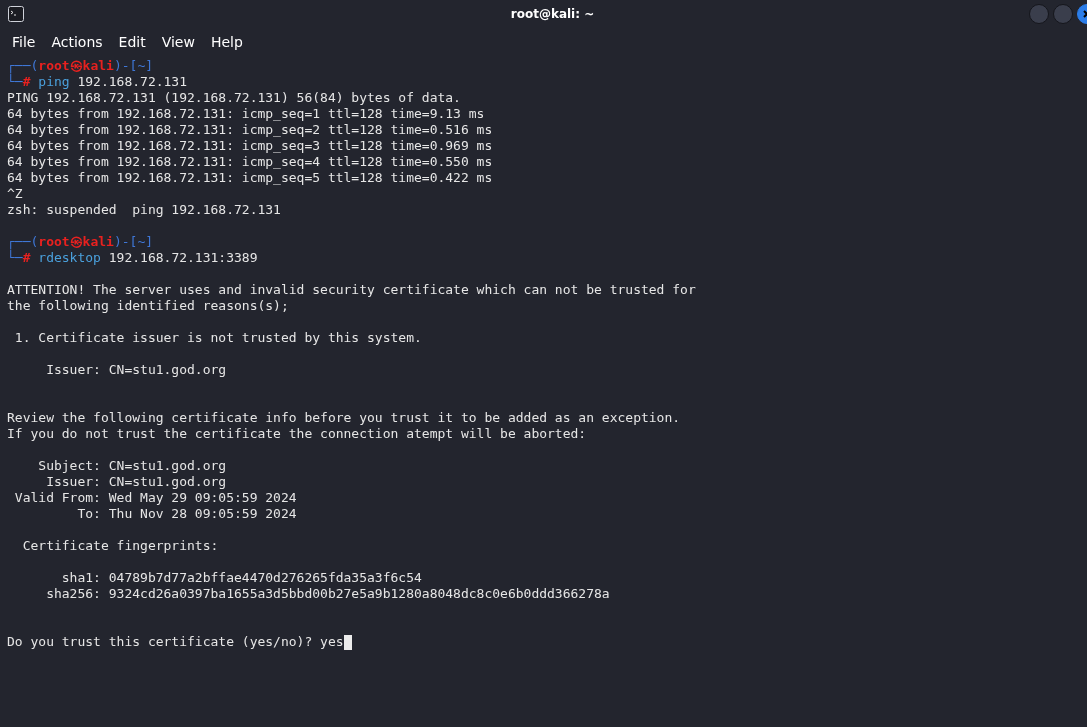  I want to click on terminal-line: 64 bytes from 192.168.72.131: icmp_seq=5 ttl=128 time=0.422 ms, so click(250, 178).